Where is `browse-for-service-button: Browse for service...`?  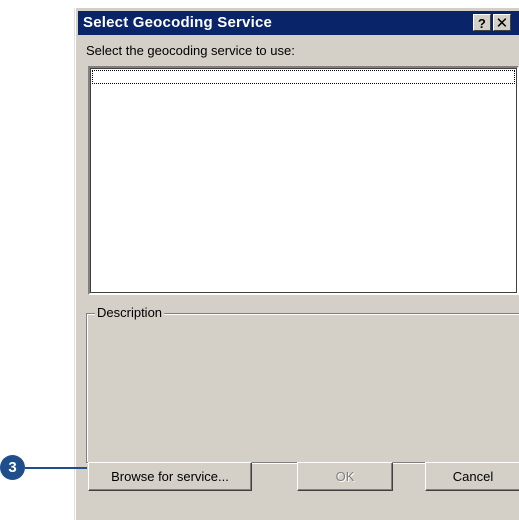
browse-for-service-button: Browse for service... is located at coordinates (170, 476).